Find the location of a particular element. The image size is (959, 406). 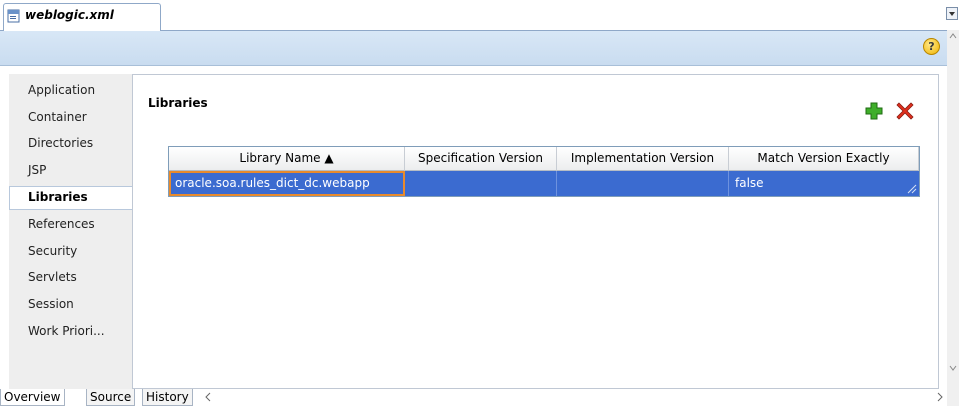

sidebar-item-security: Security is located at coordinates (52, 251).